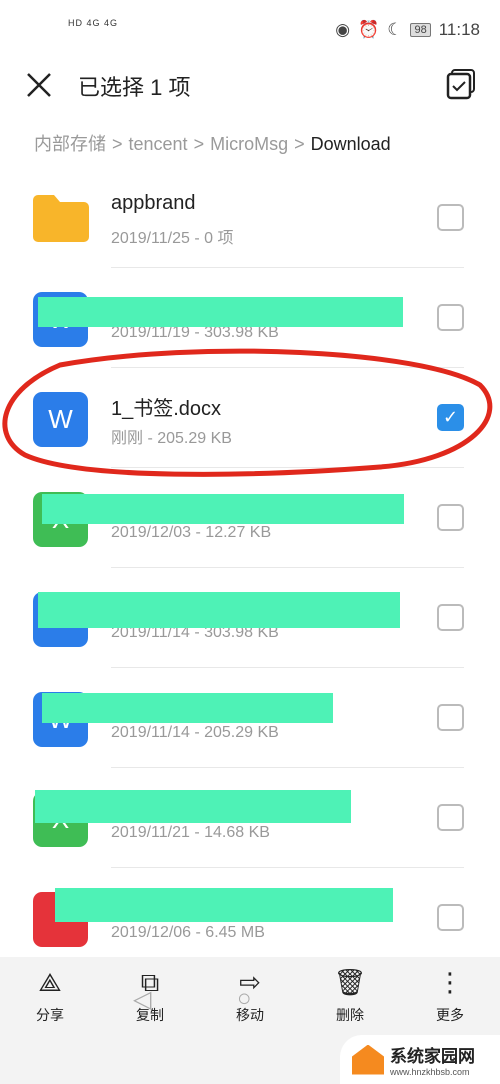 This screenshot has width=500, height=1084. What do you see at coordinates (50, 982) in the screenshot?
I see `share-icon: ⟁` at bounding box center [50, 982].